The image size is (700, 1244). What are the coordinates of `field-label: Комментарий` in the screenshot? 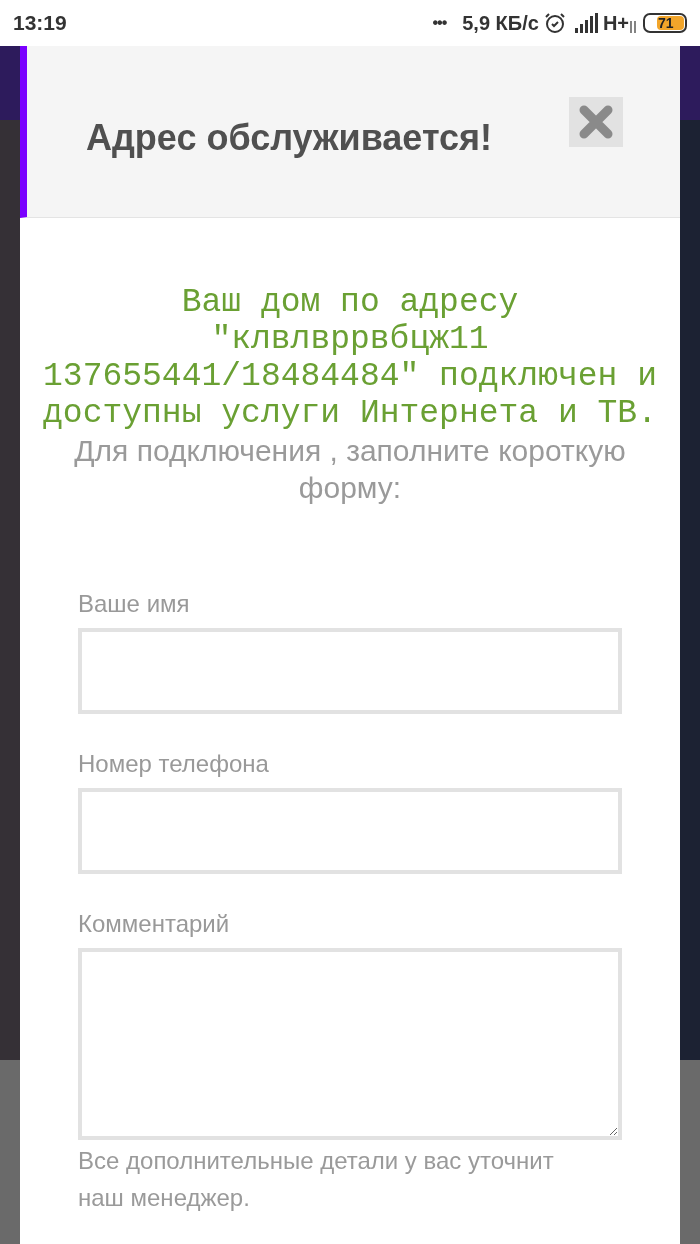 It's located at (154, 924).